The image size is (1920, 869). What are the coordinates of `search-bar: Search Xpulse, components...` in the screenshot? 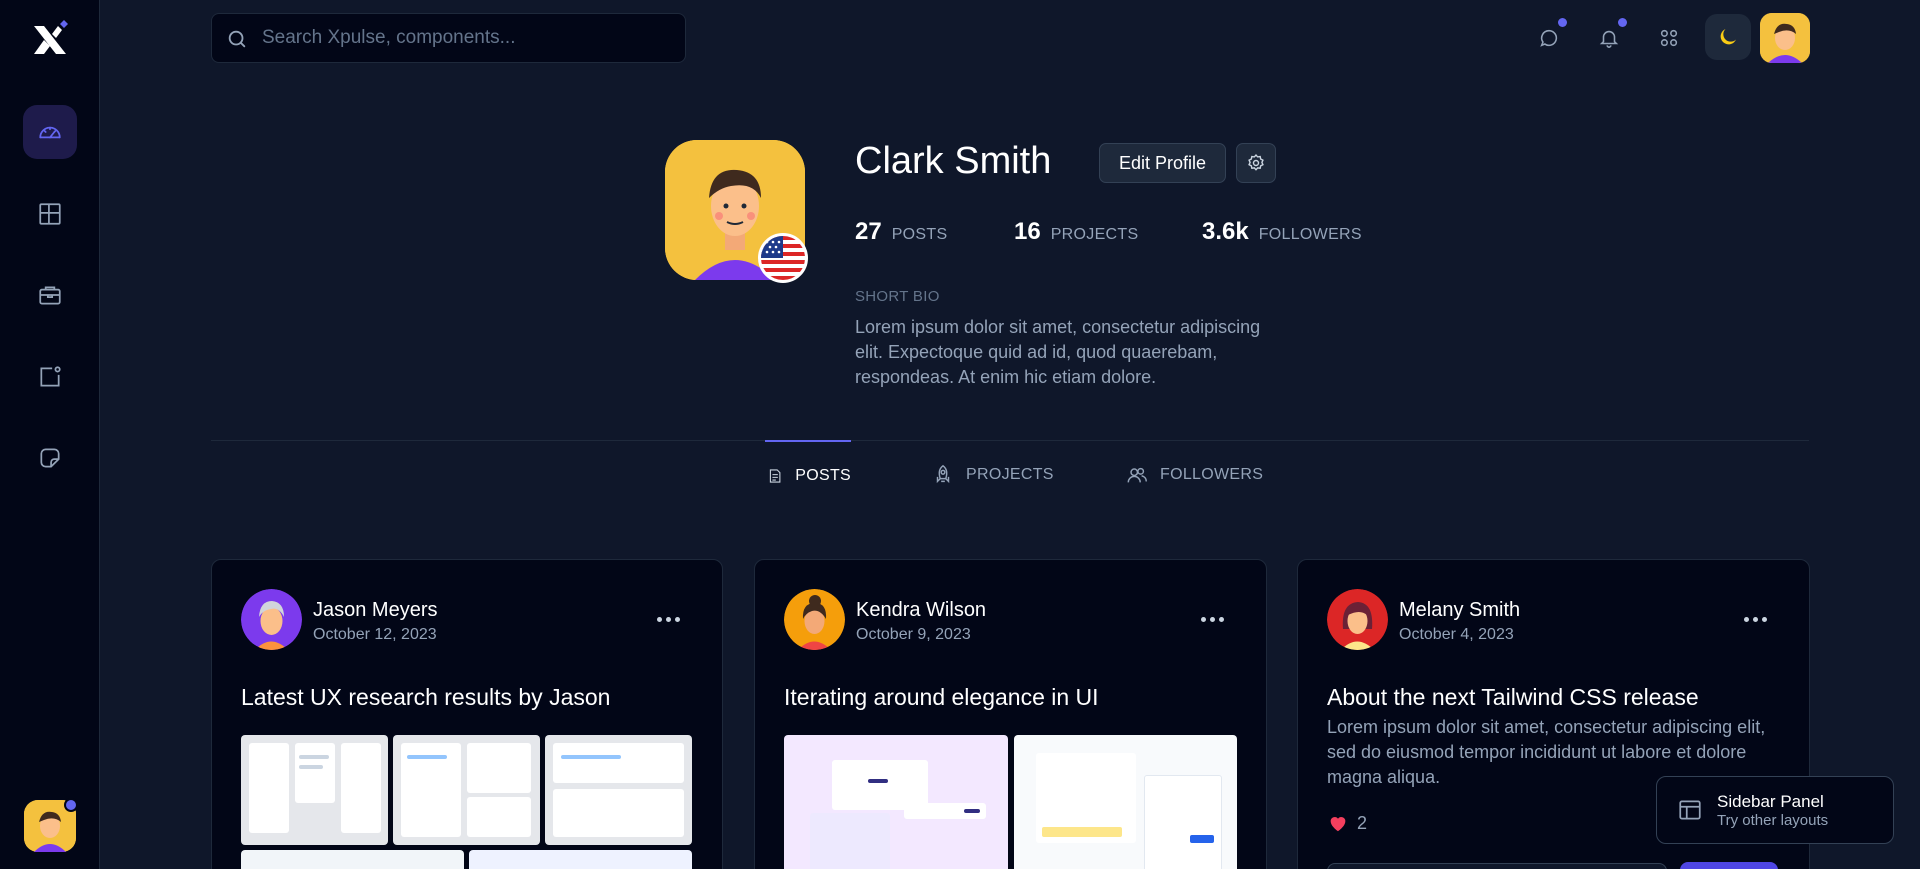 It's located at (448, 38).